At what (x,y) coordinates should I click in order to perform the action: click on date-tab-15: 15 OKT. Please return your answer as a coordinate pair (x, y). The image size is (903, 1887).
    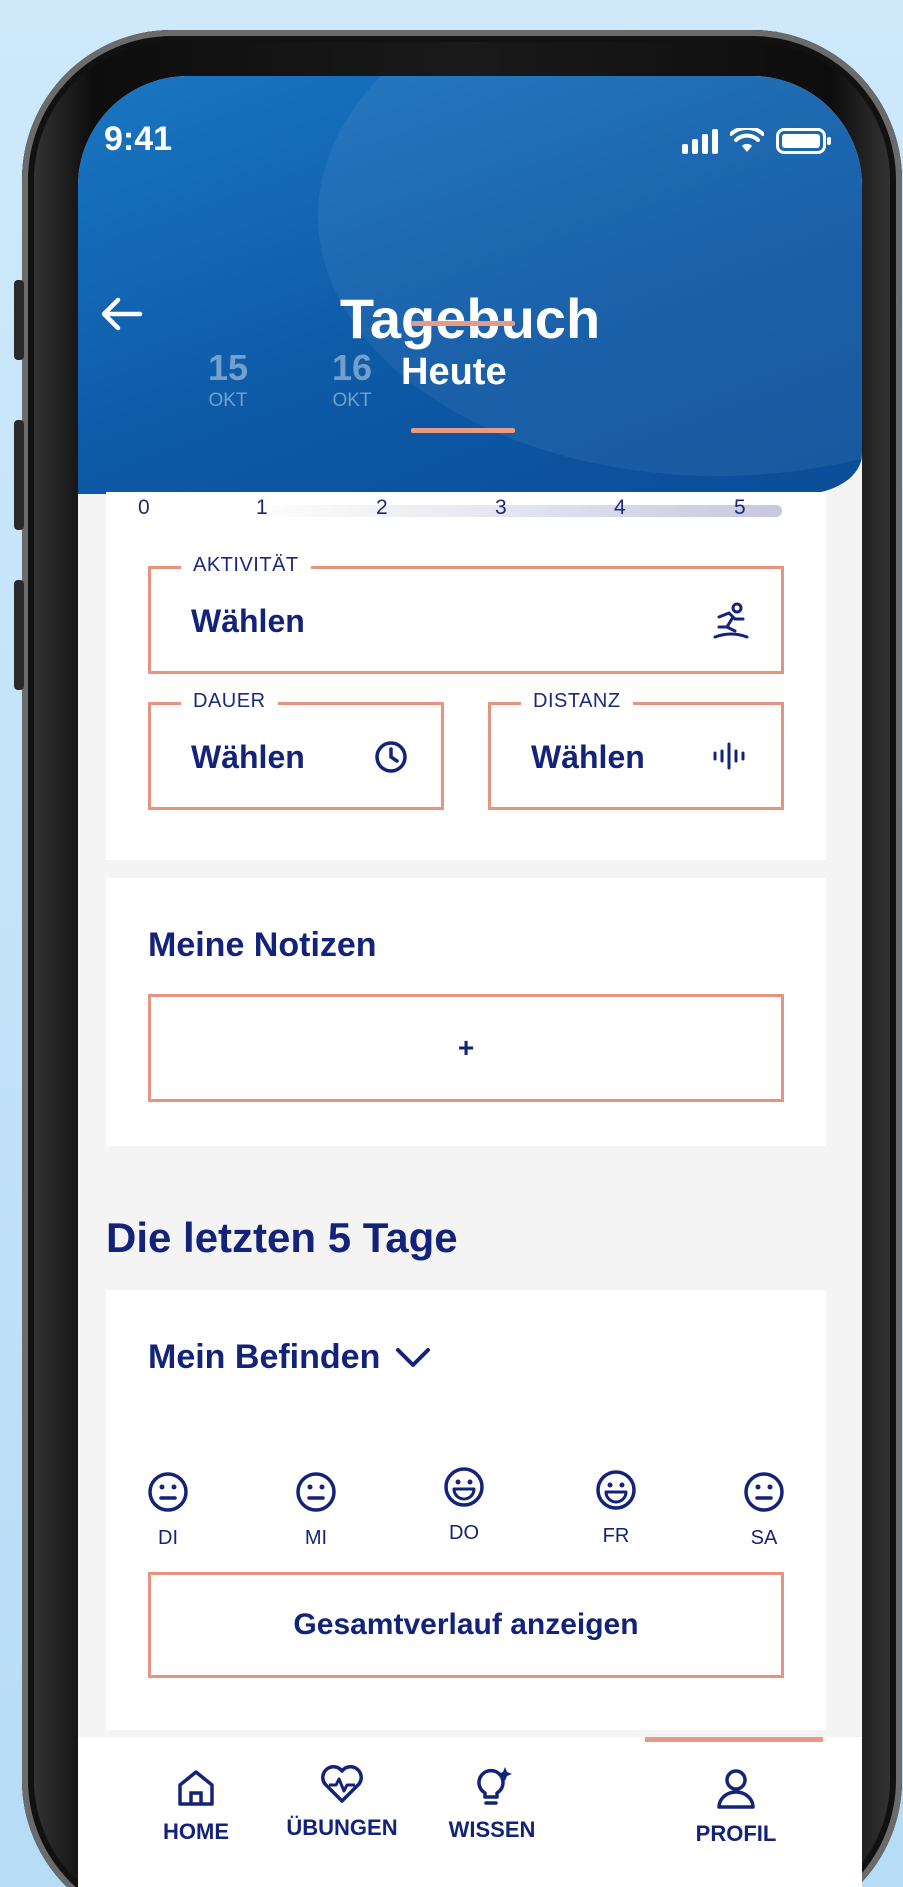
    Looking at the image, I should click on (228, 381).